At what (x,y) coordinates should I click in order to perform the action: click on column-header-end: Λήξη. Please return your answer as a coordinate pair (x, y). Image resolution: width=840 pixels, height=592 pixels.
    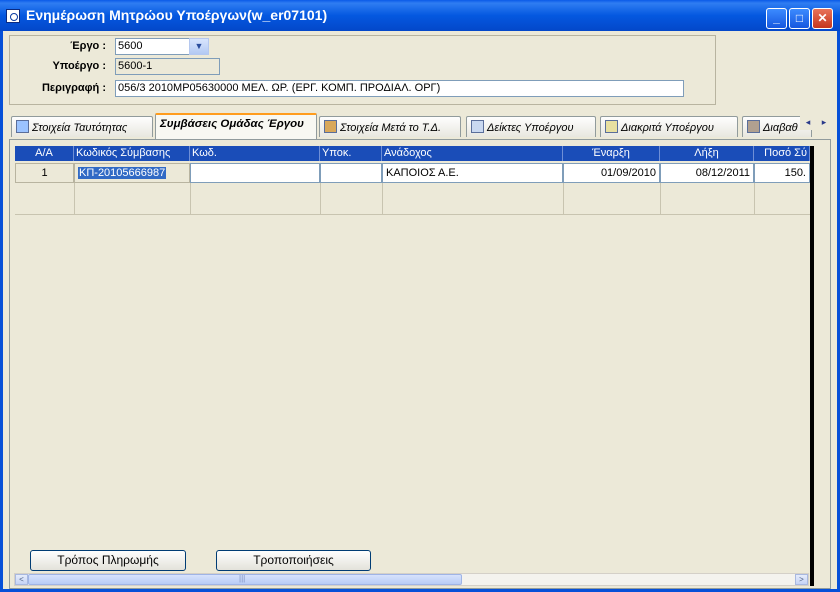
    Looking at the image, I should click on (707, 153).